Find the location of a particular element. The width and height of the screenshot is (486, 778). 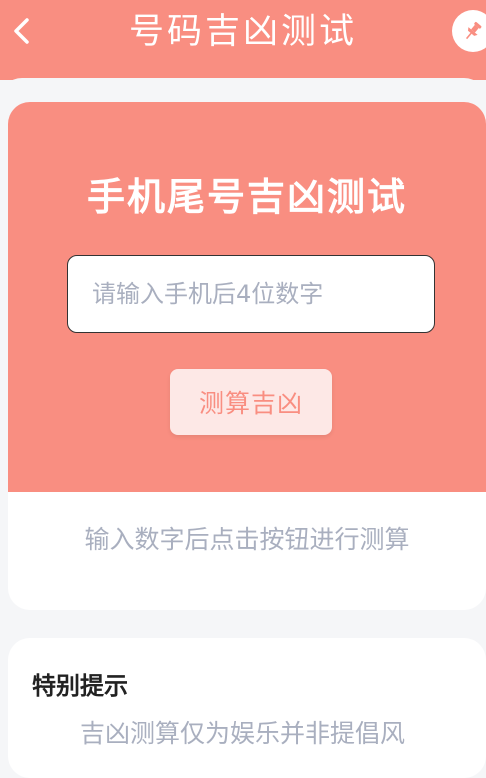

notice-title: 特别提示 is located at coordinates (80, 686).